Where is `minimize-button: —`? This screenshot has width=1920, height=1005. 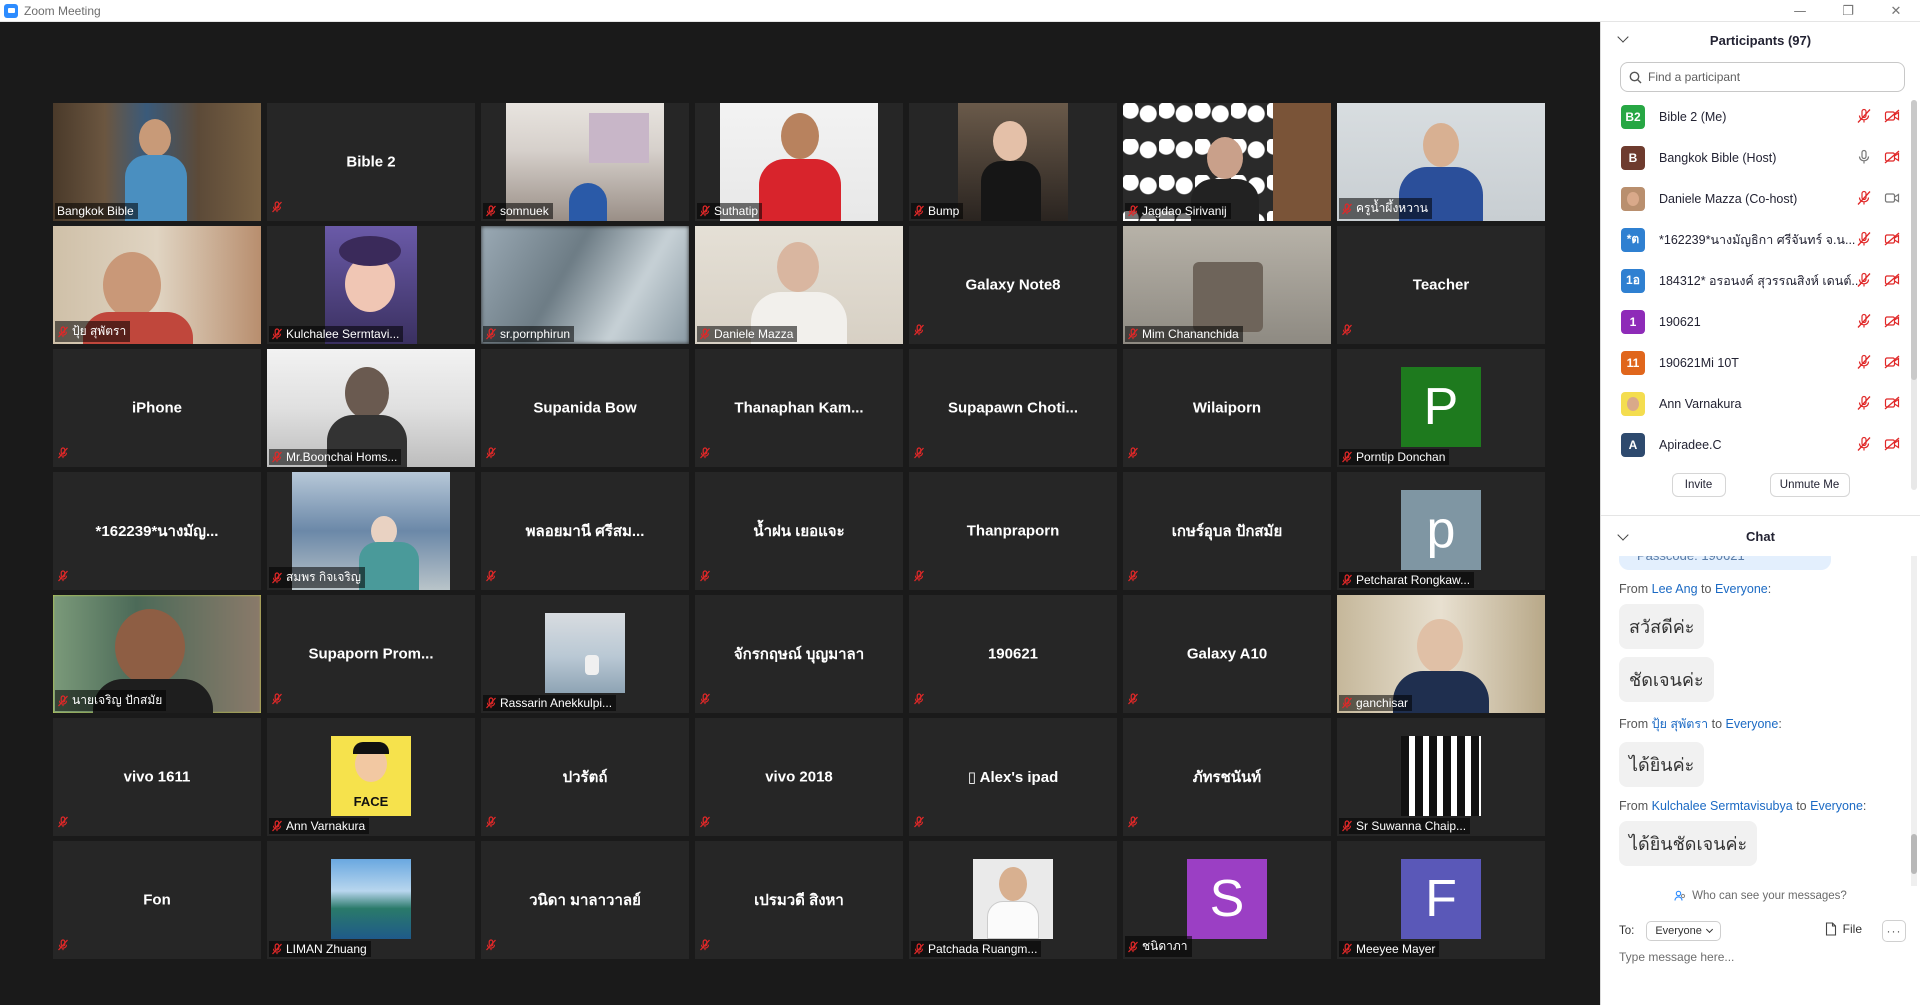 minimize-button: — is located at coordinates (1800, 11).